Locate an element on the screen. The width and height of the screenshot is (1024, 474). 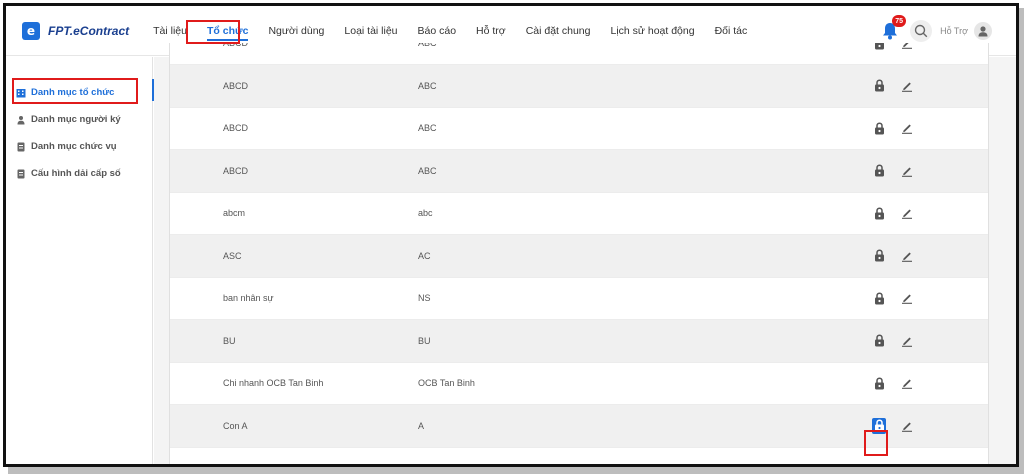
sidebar-item-label: Cấu hình dải cấp số is located at coordinates (76, 173).